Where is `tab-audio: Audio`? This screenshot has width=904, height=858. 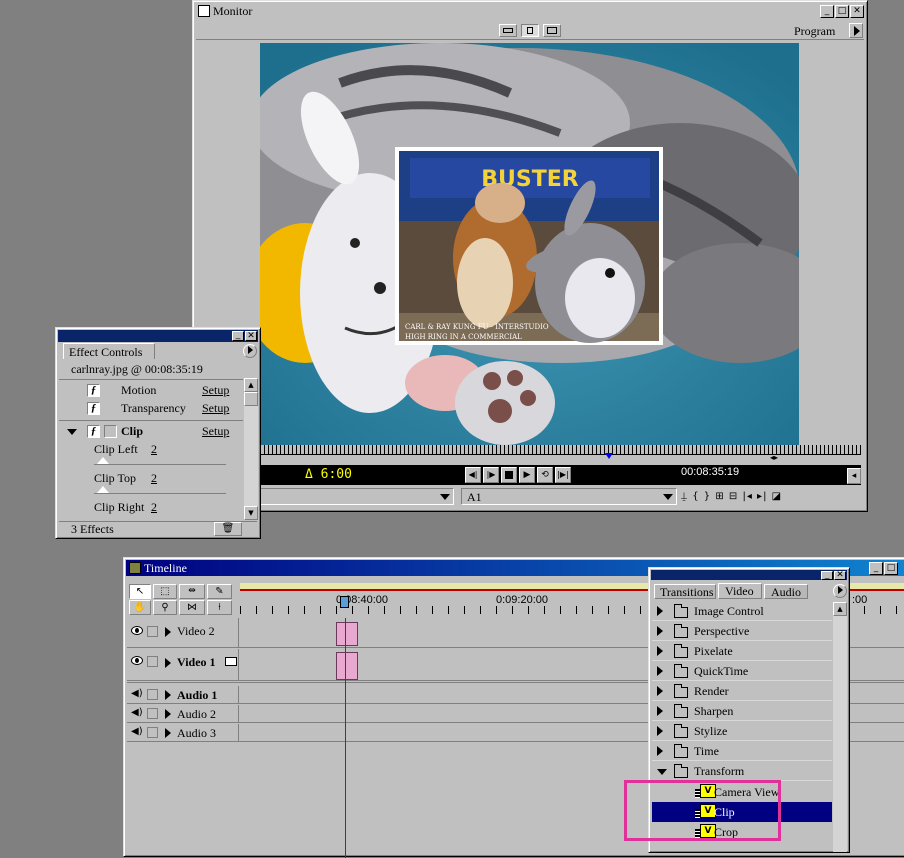 tab-audio: Audio is located at coordinates (786, 591).